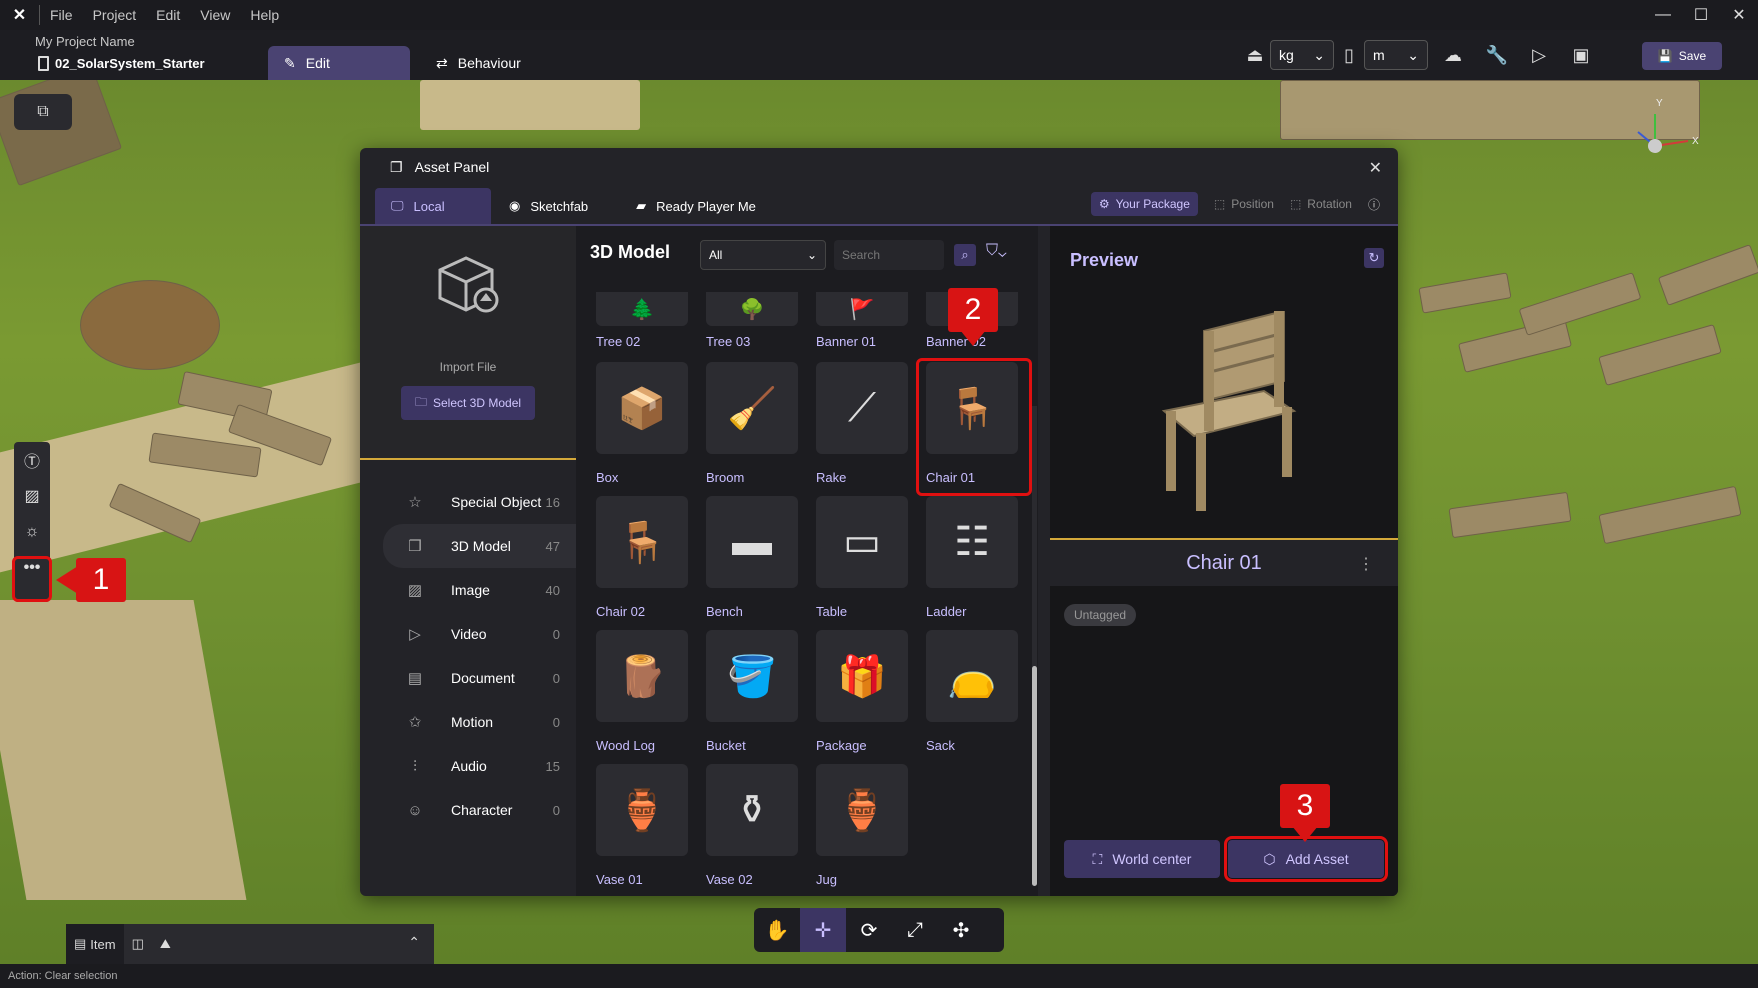 This screenshot has width=1758, height=988. I want to click on menu-help: Help, so click(264, 15).